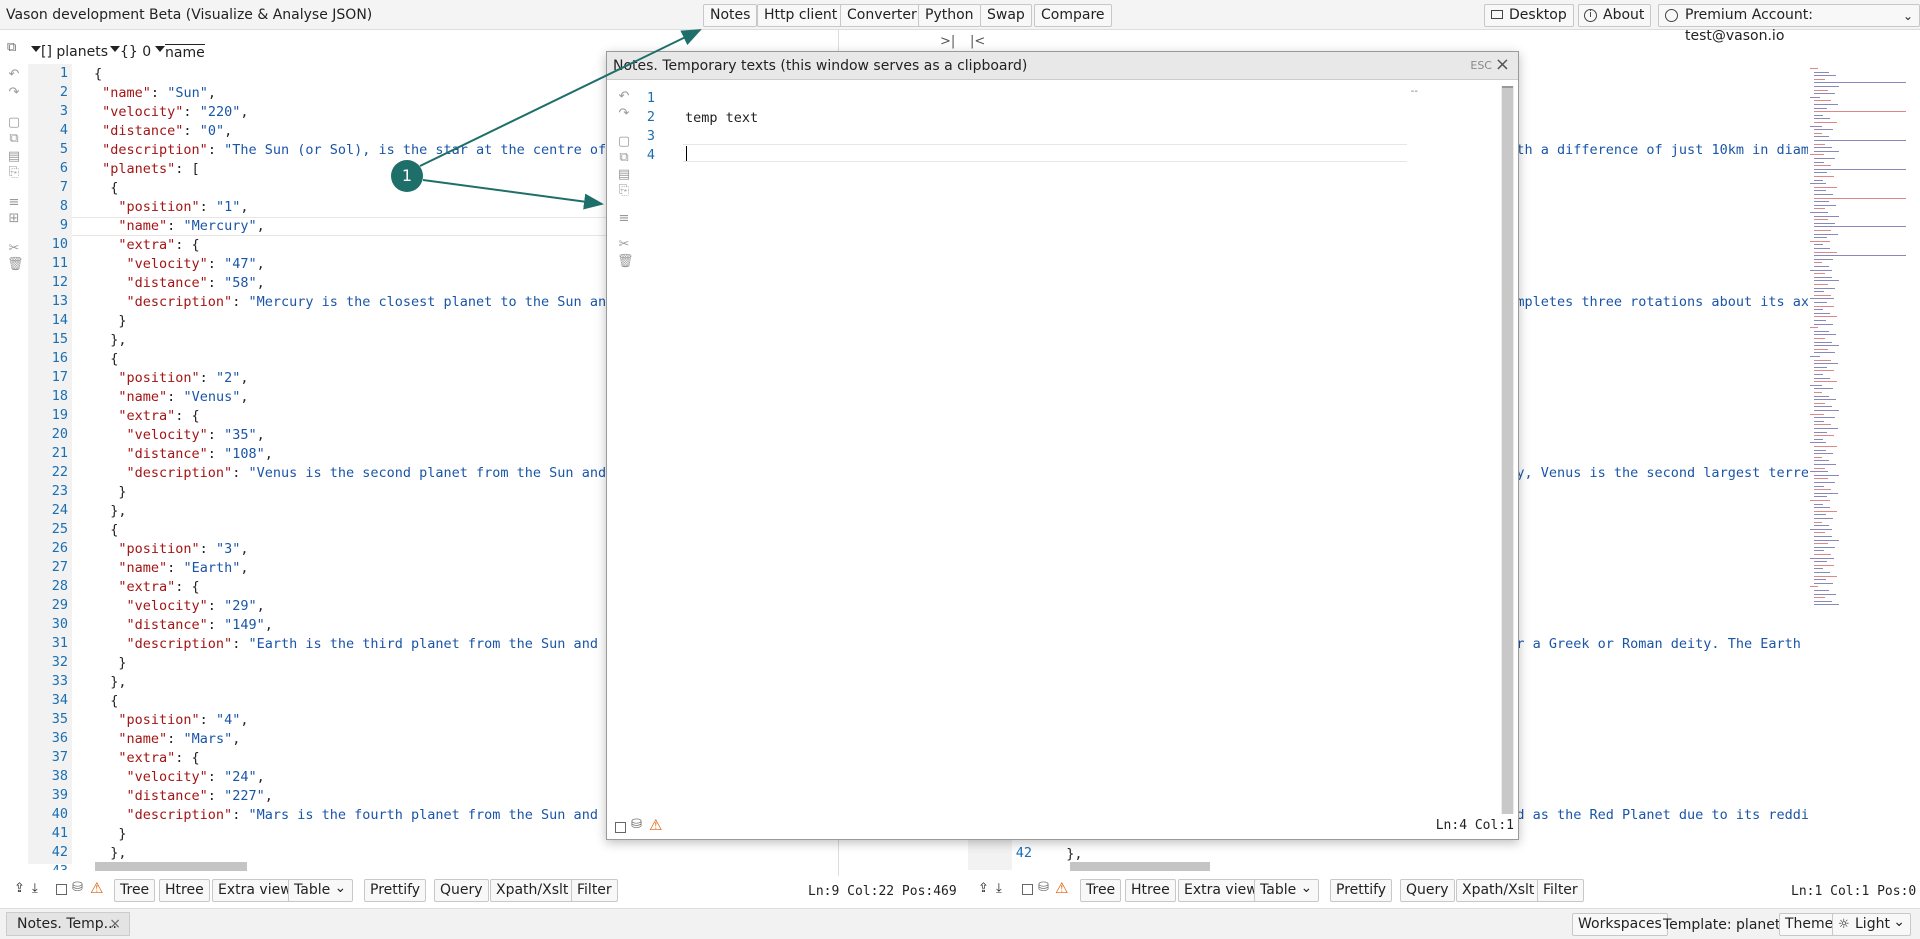  What do you see at coordinates (1858, 344) in the screenshot?
I see `minimap` at bounding box center [1858, 344].